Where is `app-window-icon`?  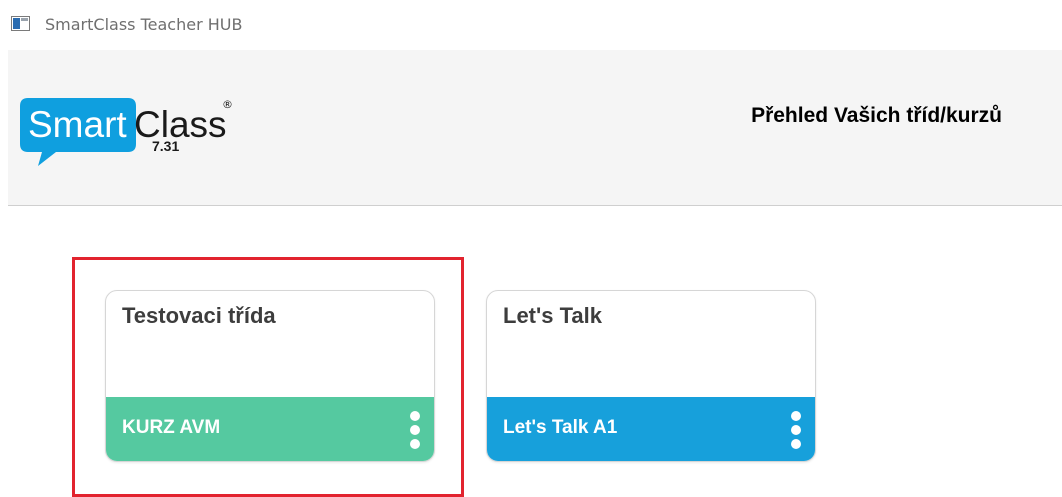
app-window-icon is located at coordinates (20, 23).